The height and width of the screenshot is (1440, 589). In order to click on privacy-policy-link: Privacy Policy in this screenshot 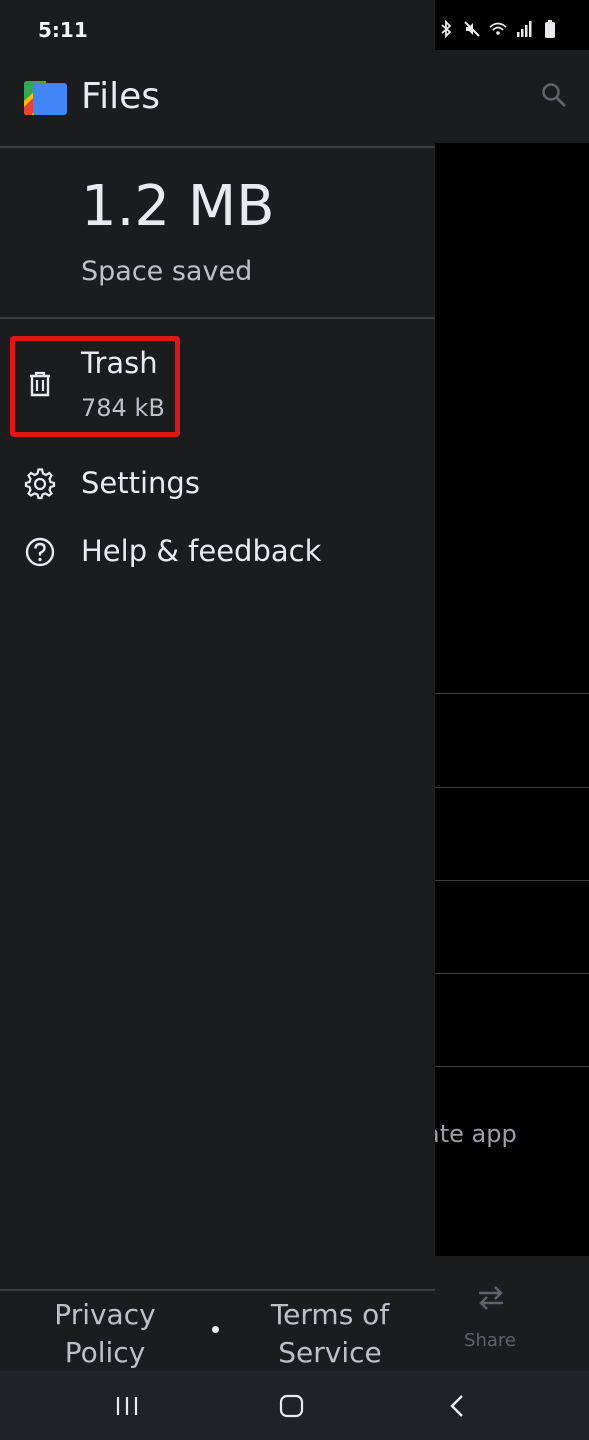, I will do `click(105, 1334)`.